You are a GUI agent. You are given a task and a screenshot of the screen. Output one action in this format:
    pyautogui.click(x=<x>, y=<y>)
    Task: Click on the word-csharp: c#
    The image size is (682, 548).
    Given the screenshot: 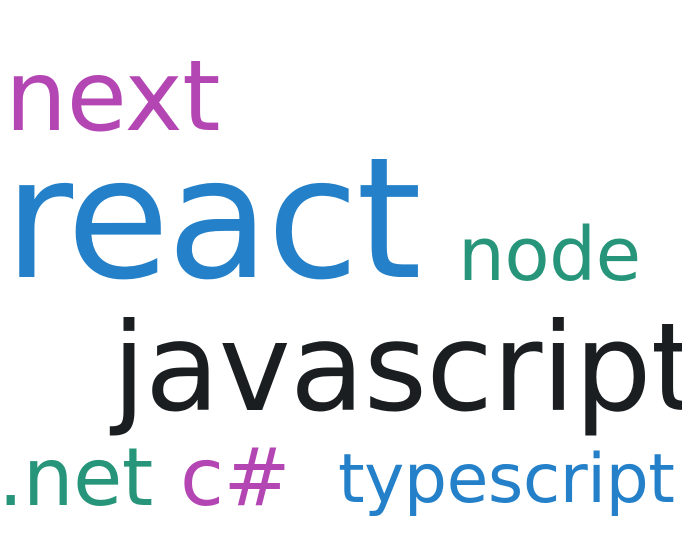 What is the action you would take?
    pyautogui.click(x=235, y=477)
    